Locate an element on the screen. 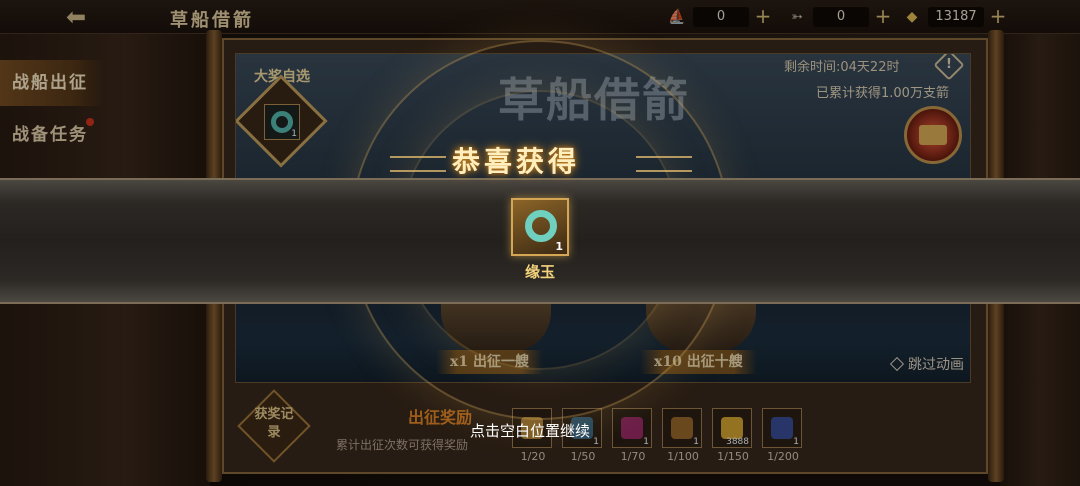 This screenshot has width=1080, height=486. item-count: 1 is located at coordinates (559, 246).